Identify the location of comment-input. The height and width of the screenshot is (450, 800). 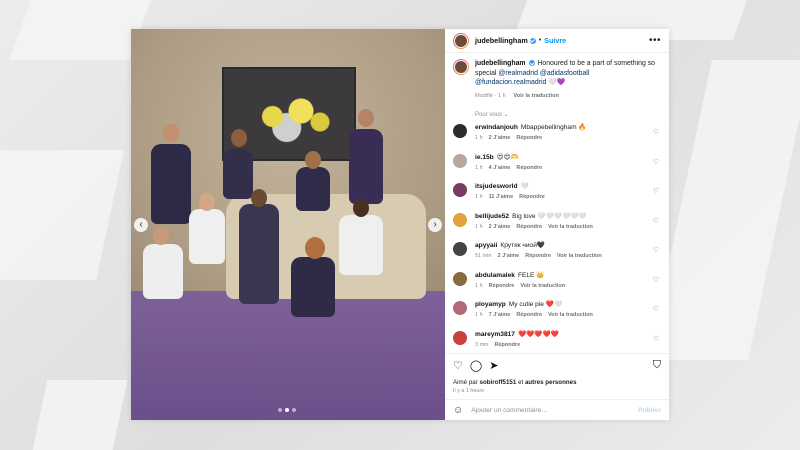
(554, 410).